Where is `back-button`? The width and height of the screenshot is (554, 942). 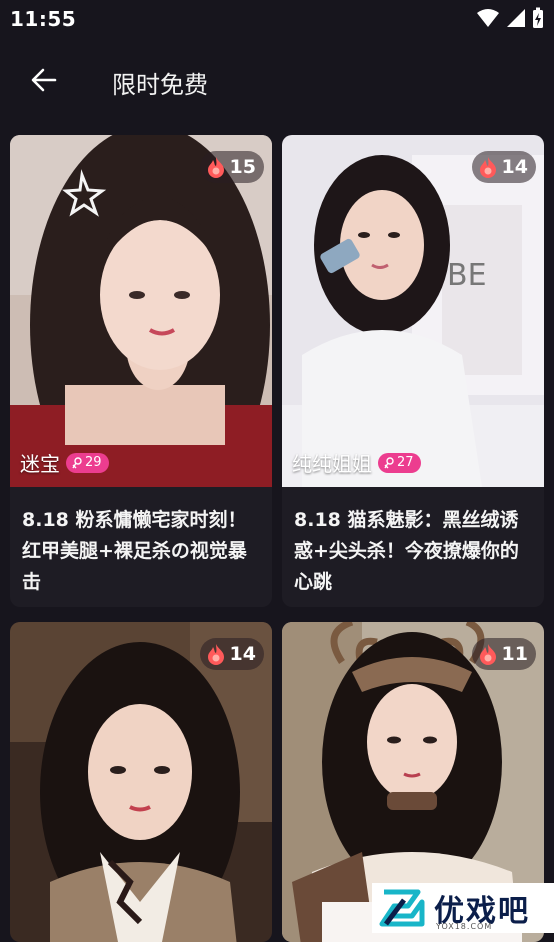 back-button is located at coordinates (44, 80).